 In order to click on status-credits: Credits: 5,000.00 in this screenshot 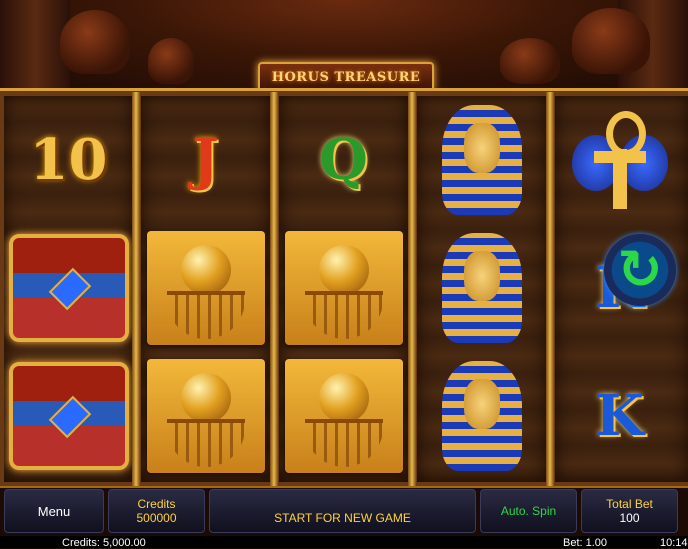, I will do `click(104, 543)`.